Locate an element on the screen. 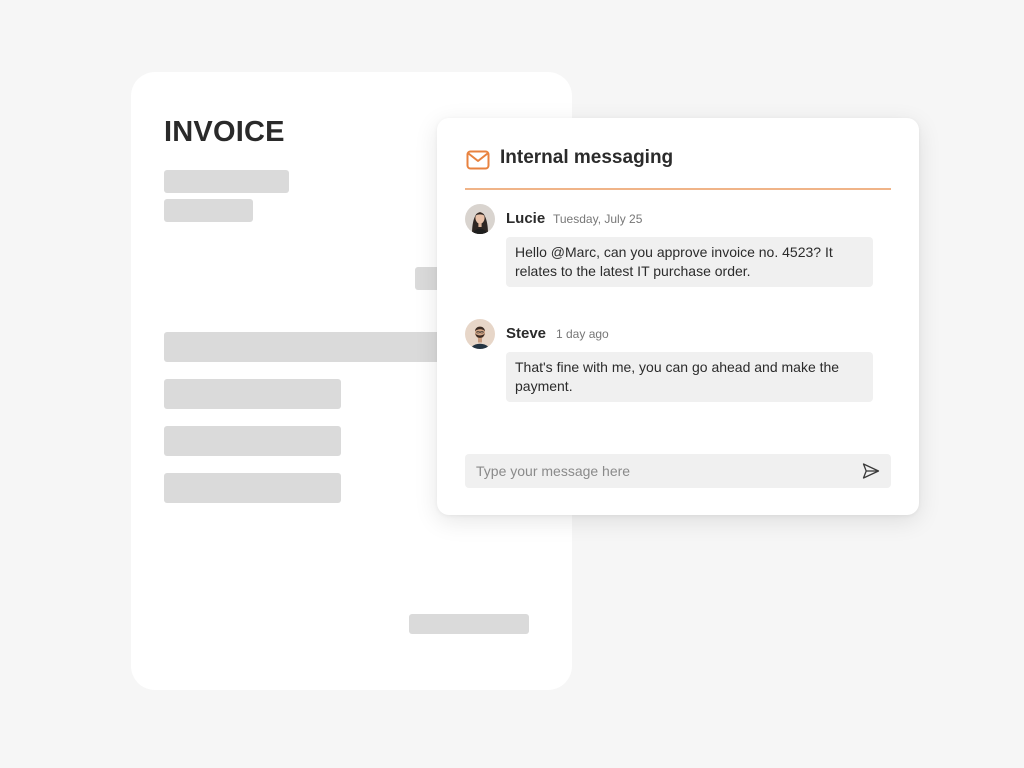  message-author: Lucie is located at coordinates (526, 218).